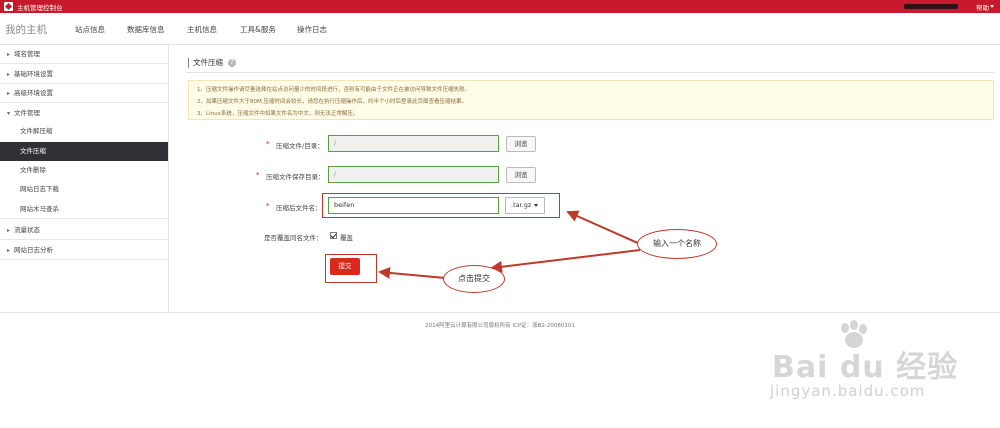 The image size is (1000, 428). I want to click on callout-enter-name: 输入一个名称, so click(677, 244).